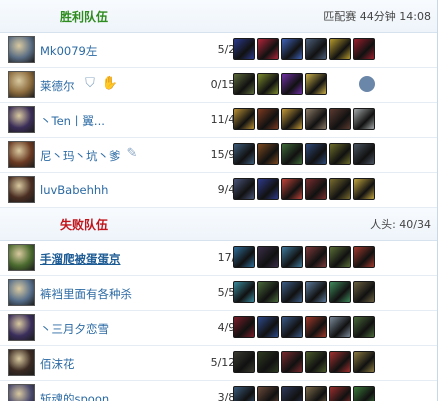  Describe the element at coordinates (132, 153) in the screenshot. I see `player-badges: ✎` at that location.